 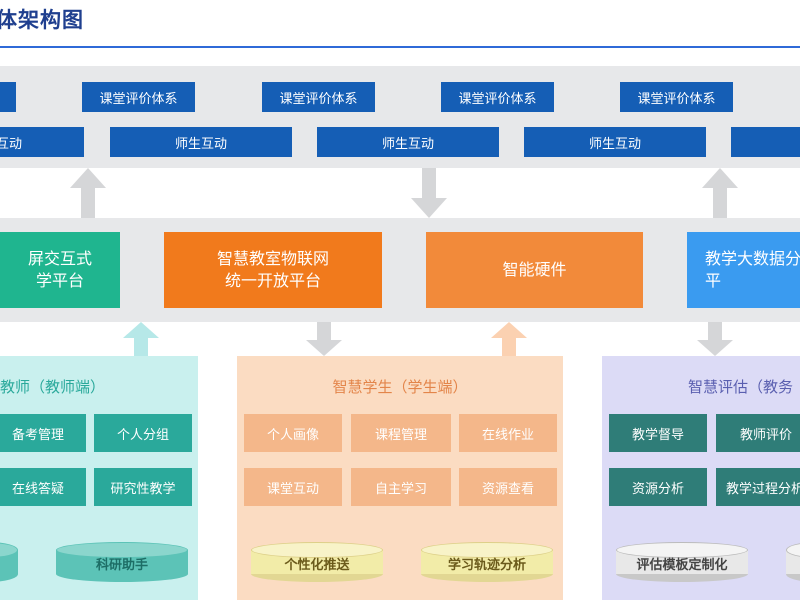 What do you see at coordinates (273, 270) in the screenshot?
I see `iot-open-platform: 智慧教室物联网 统一开放平台` at bounding box center [273, 270].